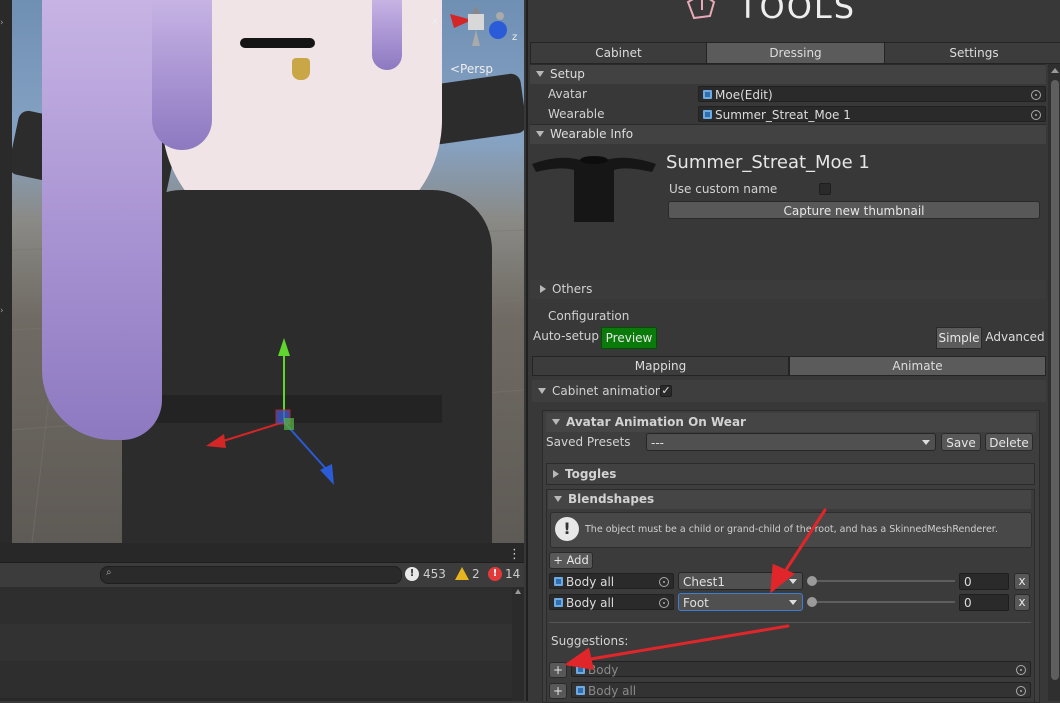 The width and height of the screenshot is (1060, 703). What do you see at coordinates (434, 574) in the screenshot?
I see `info-count: 453` at bounding box center [434, 574].